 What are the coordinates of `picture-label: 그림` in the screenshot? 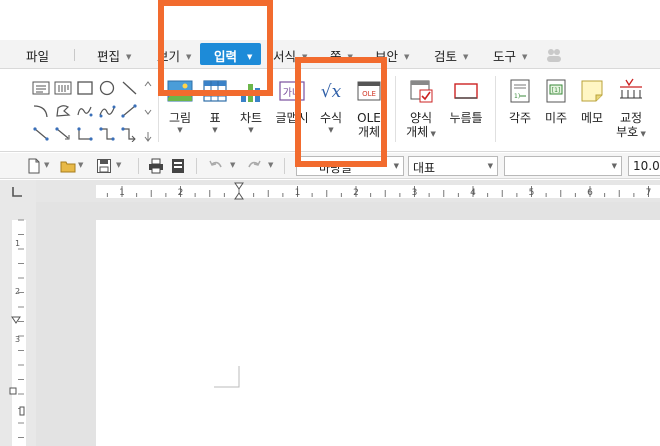 It's located at (180, 118).